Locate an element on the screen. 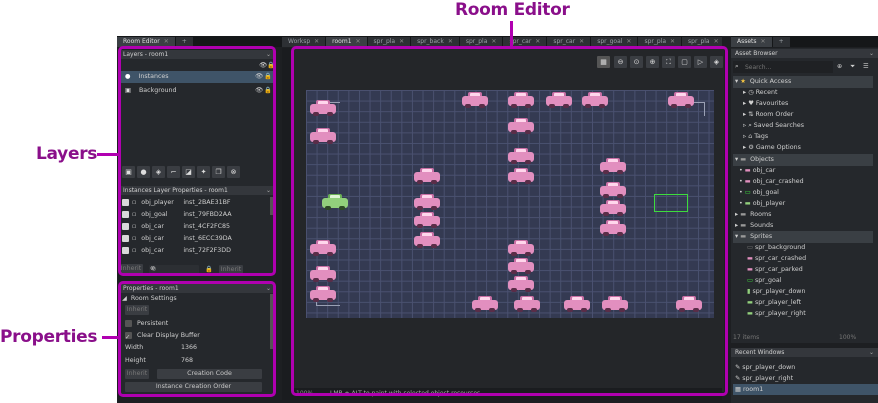 Image resolution: width=878 pixels, height=403 pixels. zoom-reset-icon: ⊙ is located at coordinates (636, 62).